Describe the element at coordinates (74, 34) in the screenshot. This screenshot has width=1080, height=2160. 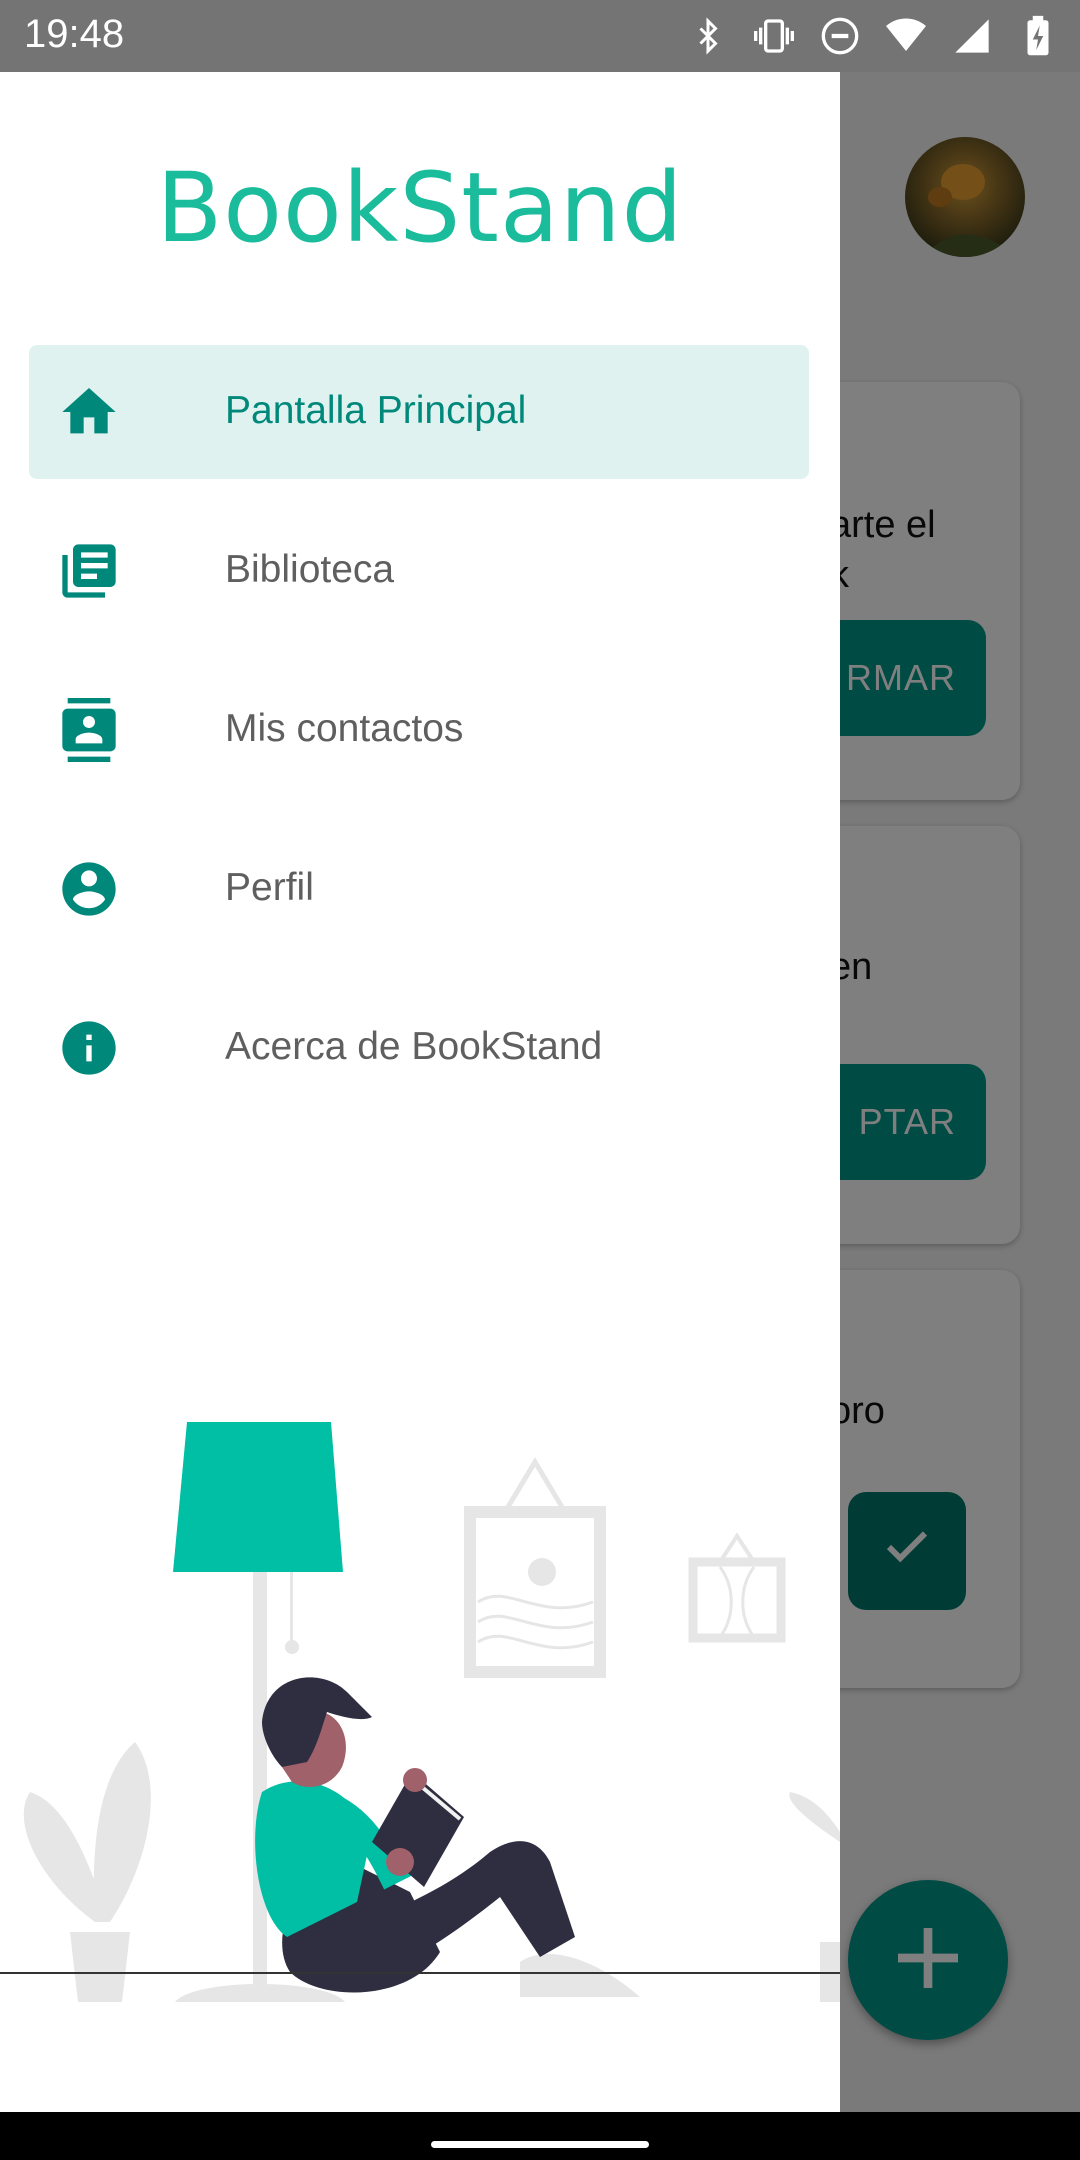
I see `status-time: 19:48` at that location.